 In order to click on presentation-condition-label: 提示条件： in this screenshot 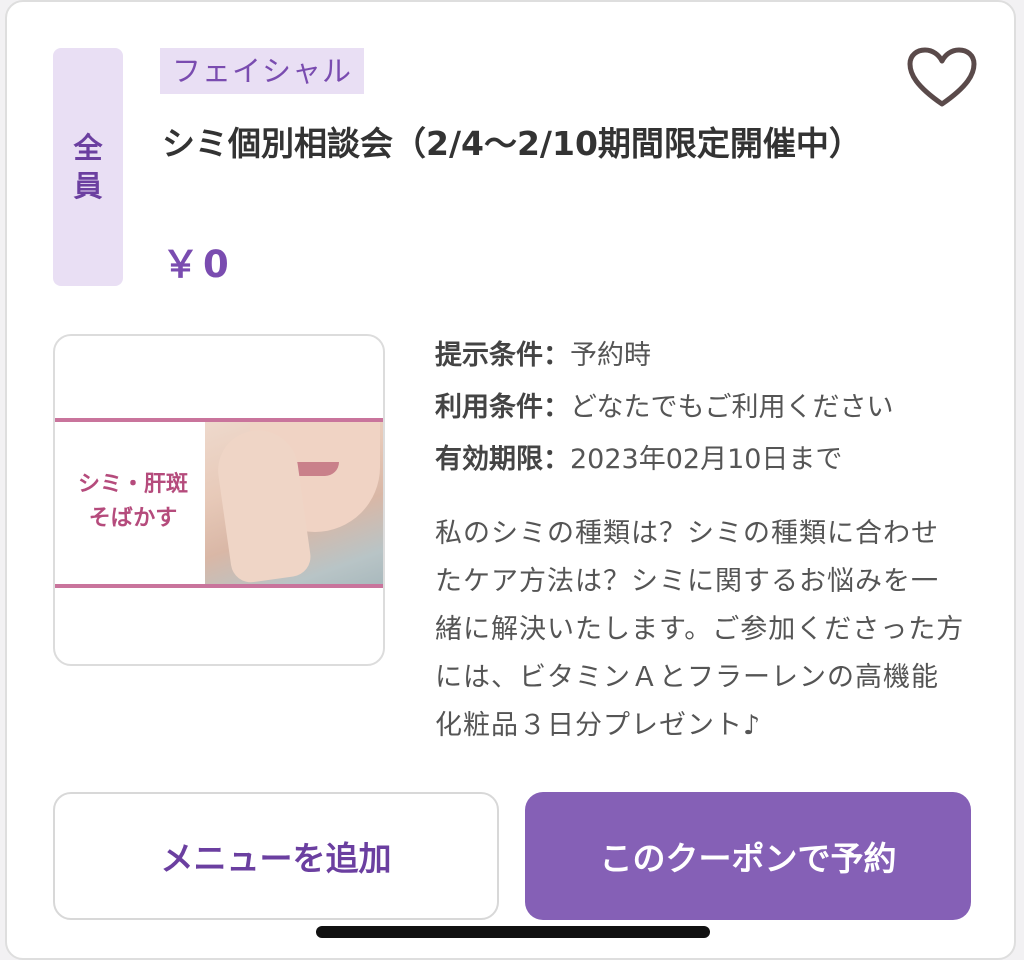, I will do `click(502, 355)`.